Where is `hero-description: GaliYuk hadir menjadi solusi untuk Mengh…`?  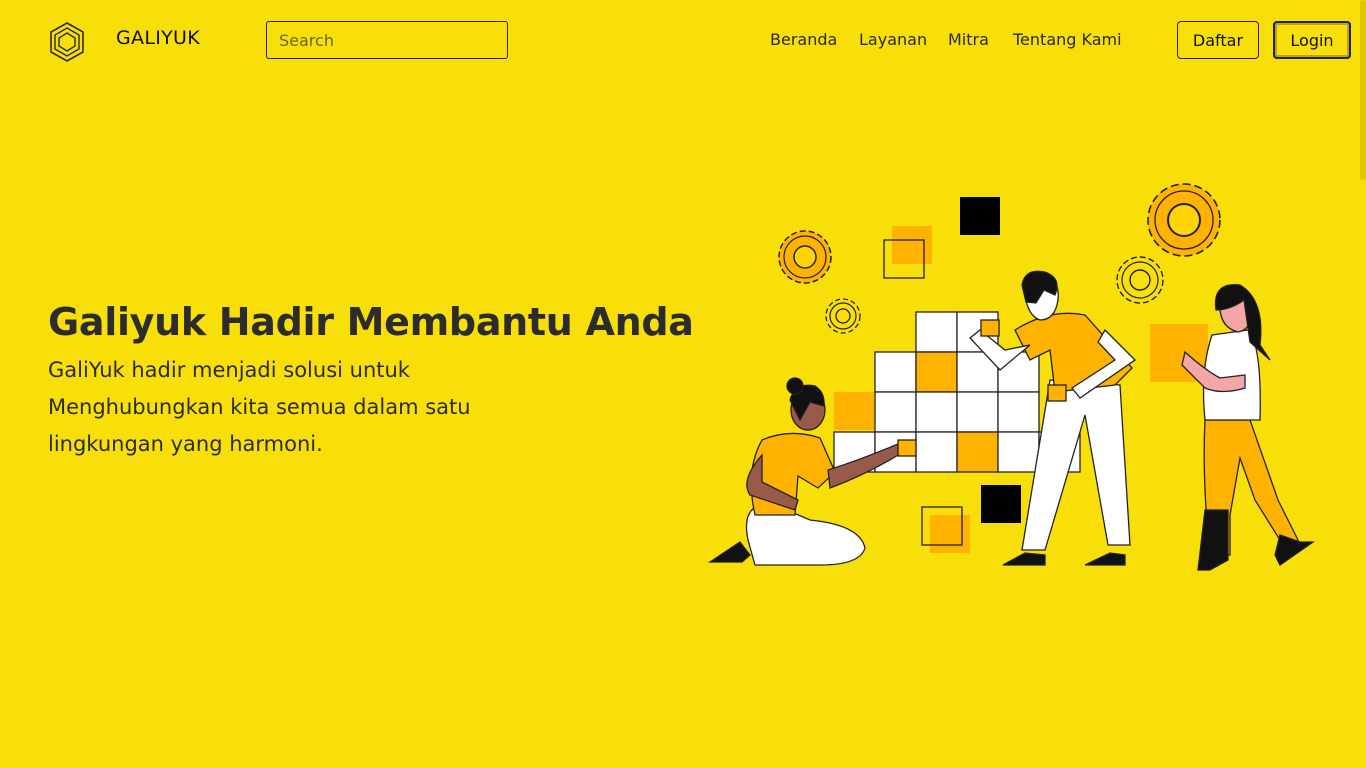 hero-description: GaliYuk hadir menjadi solusi untuk Mengh… is located at coordinates (259, 407).